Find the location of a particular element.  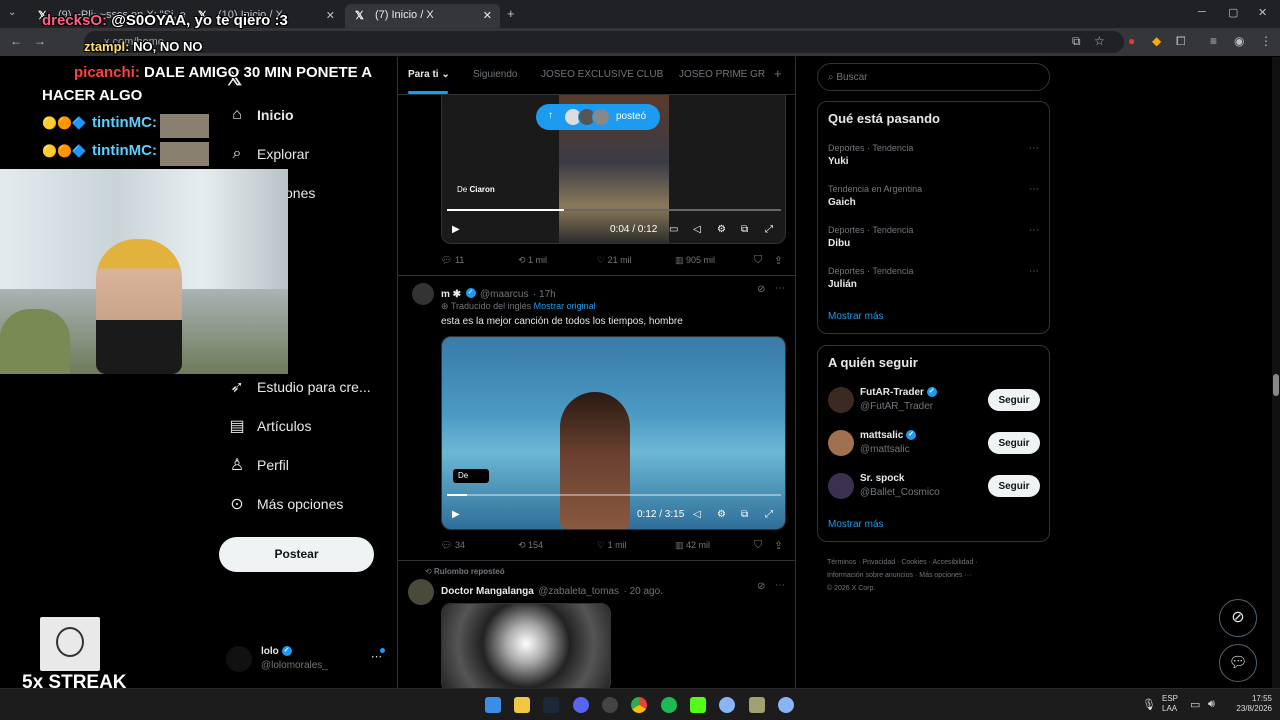

post-image is located at coordinates (526, 645).